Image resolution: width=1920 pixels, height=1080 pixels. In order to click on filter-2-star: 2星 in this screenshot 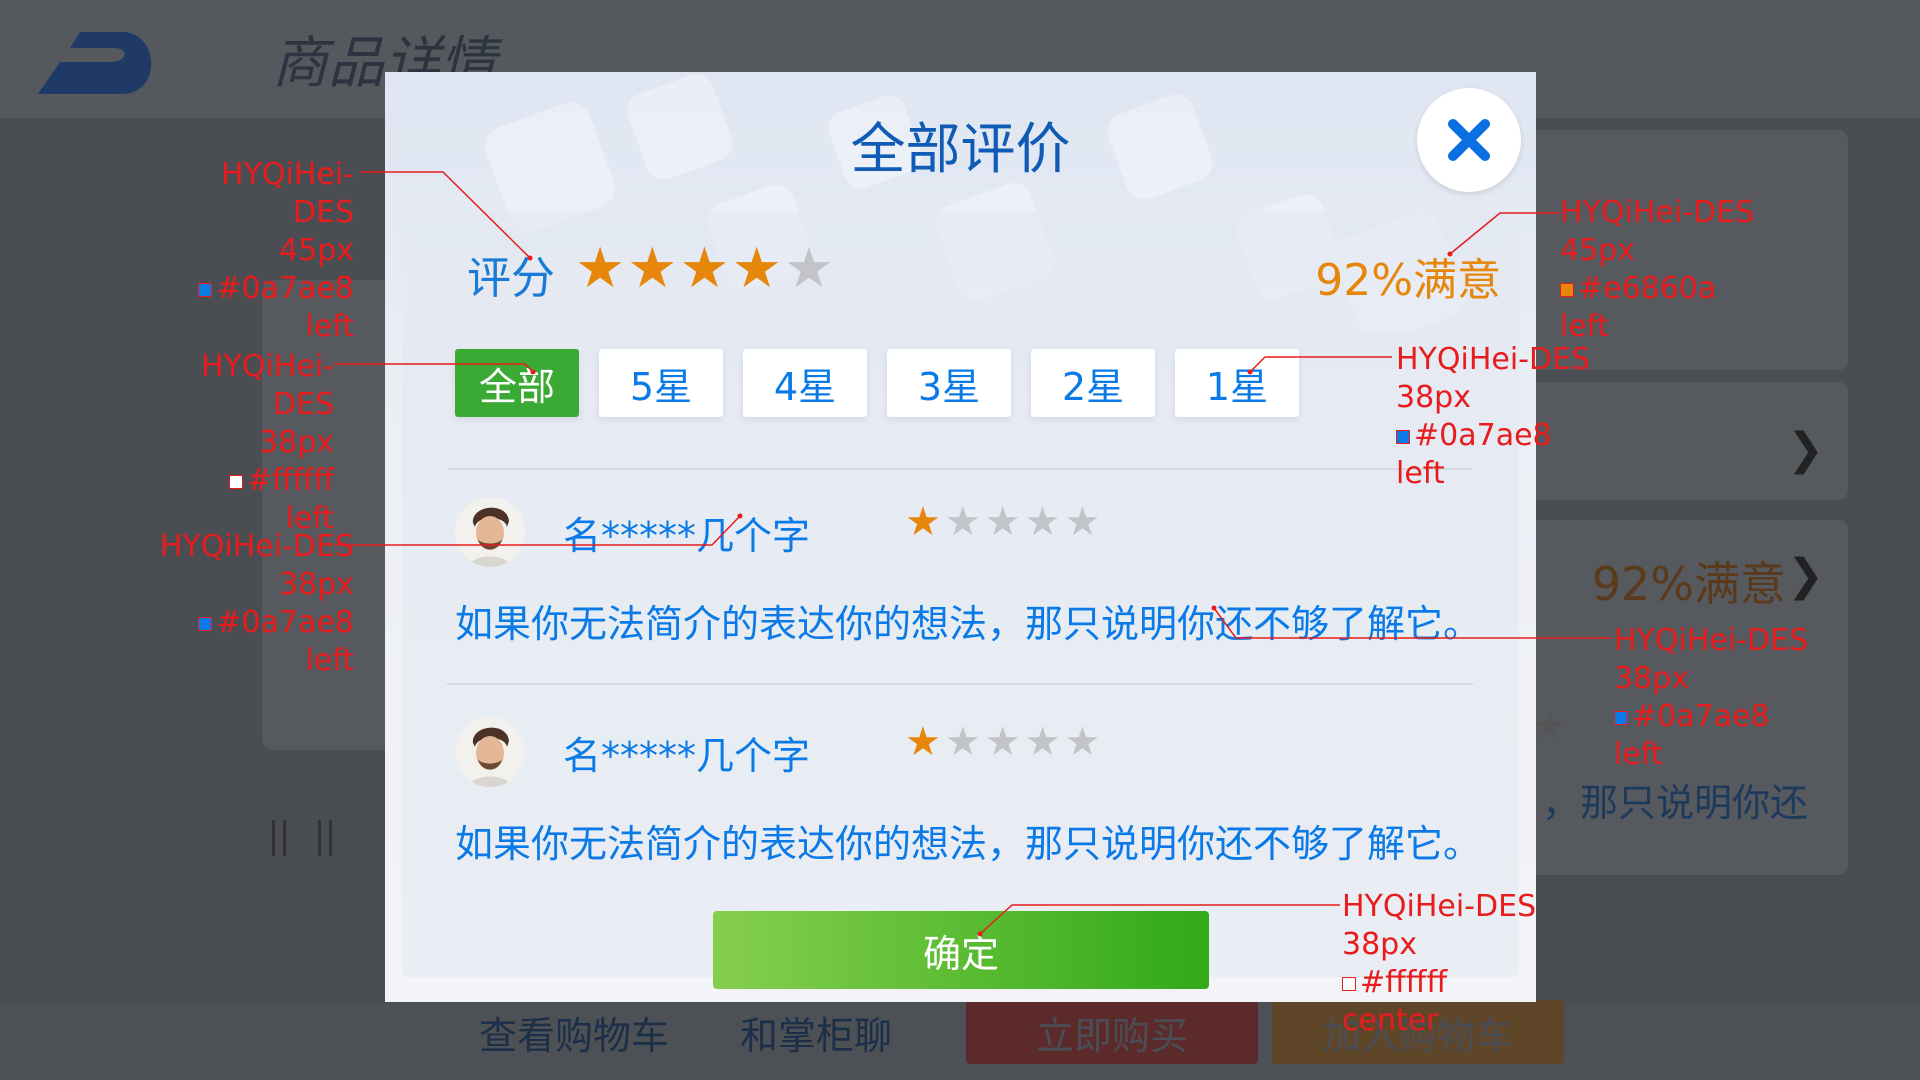, I will do `click(1093, 383)`.